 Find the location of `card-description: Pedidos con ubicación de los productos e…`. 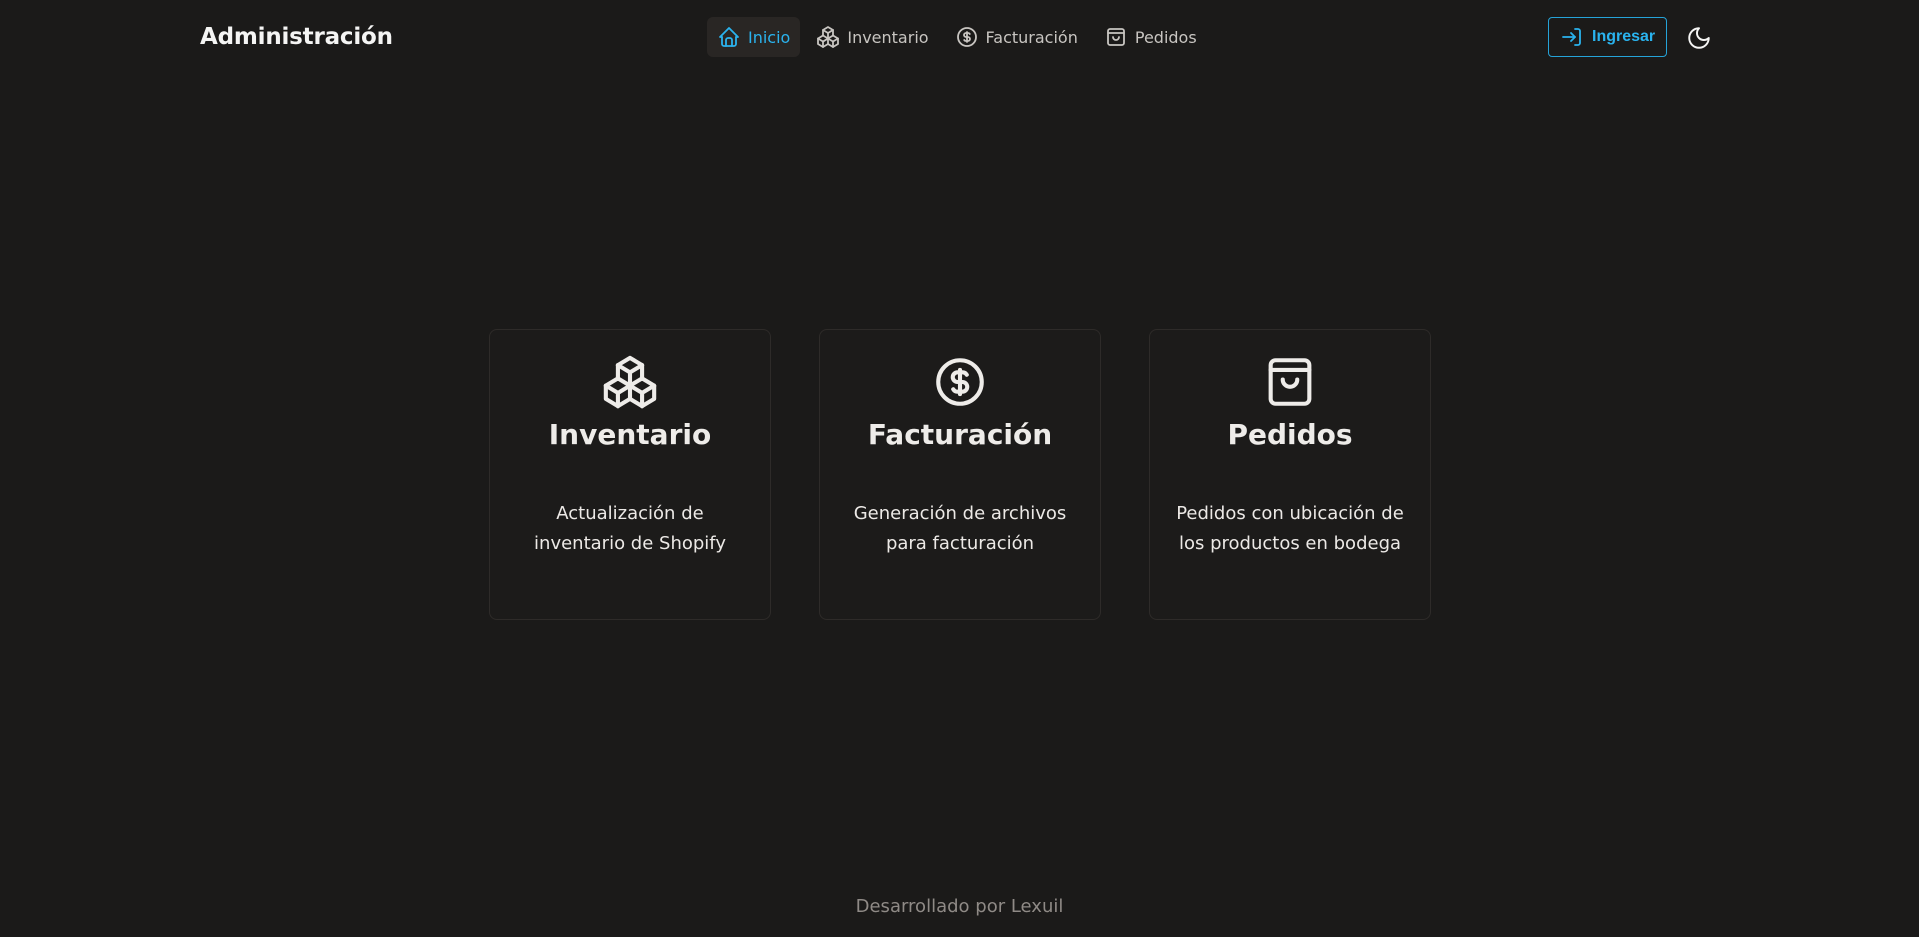

card-description: Pedidos con ubicación de los productos e… is located at coordinates (1290, 528).